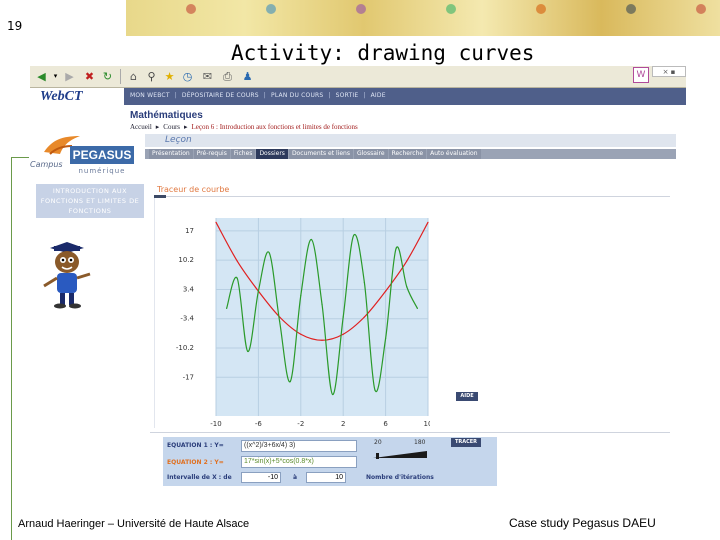  What do you see at coordinates (195, 462) in the screenshot?
I see `equation-2-label: EQUATION 2 : Y=` at bounding box center [195, 462].